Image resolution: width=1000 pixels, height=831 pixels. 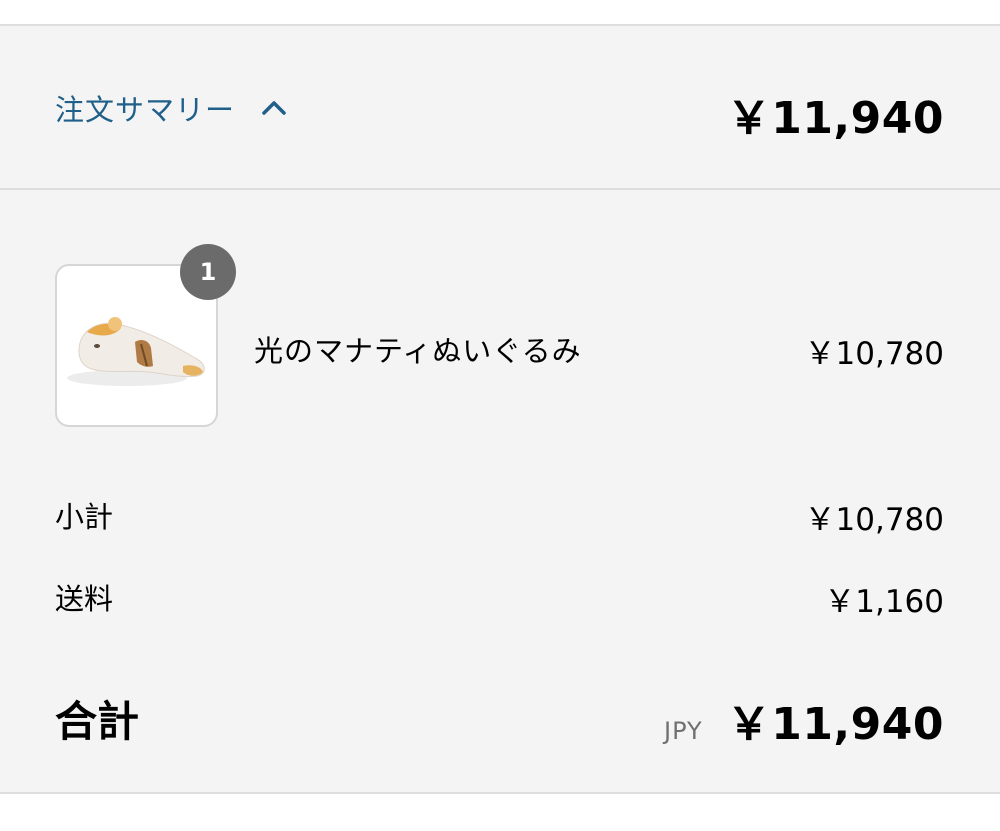 I want to click on total-label: 合計, so click(x=97, y=721).